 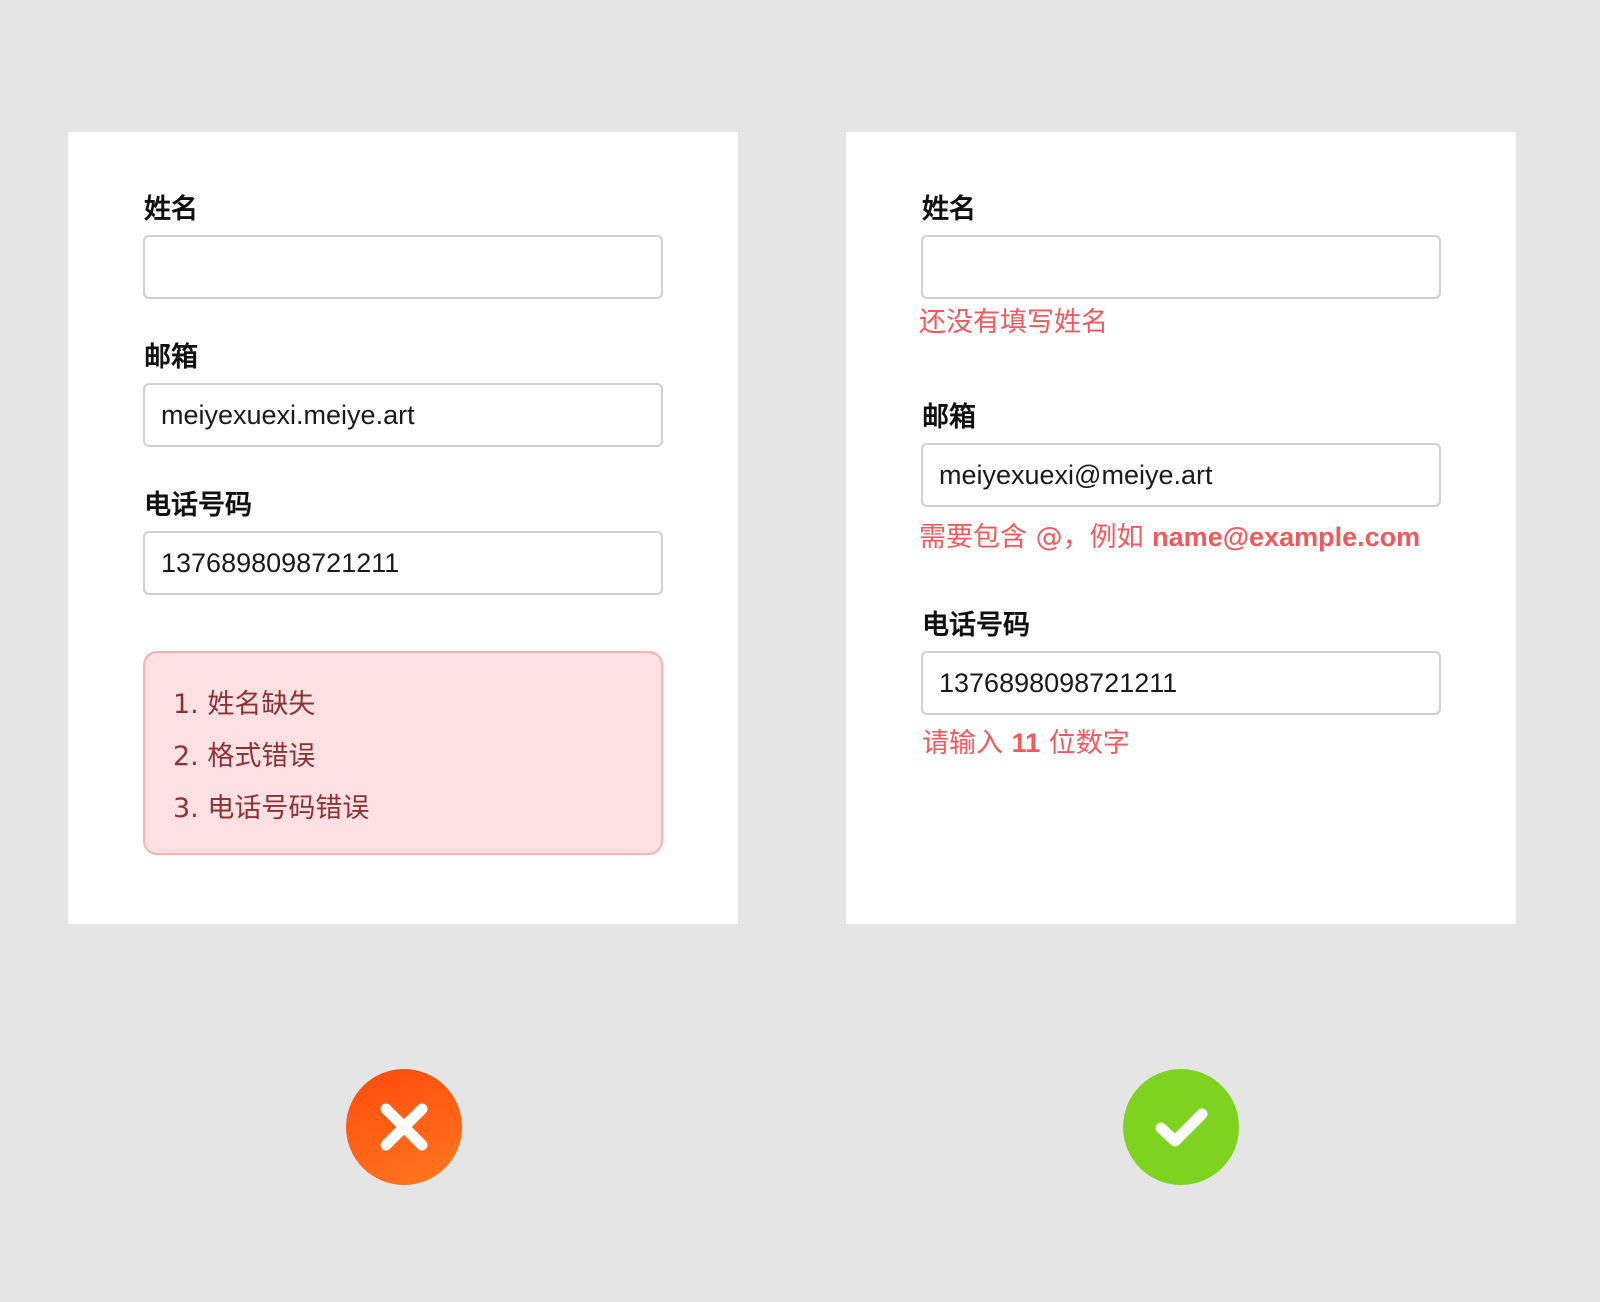 I want to click on phone-error-text: 请输入, so click(x=967, y=743).